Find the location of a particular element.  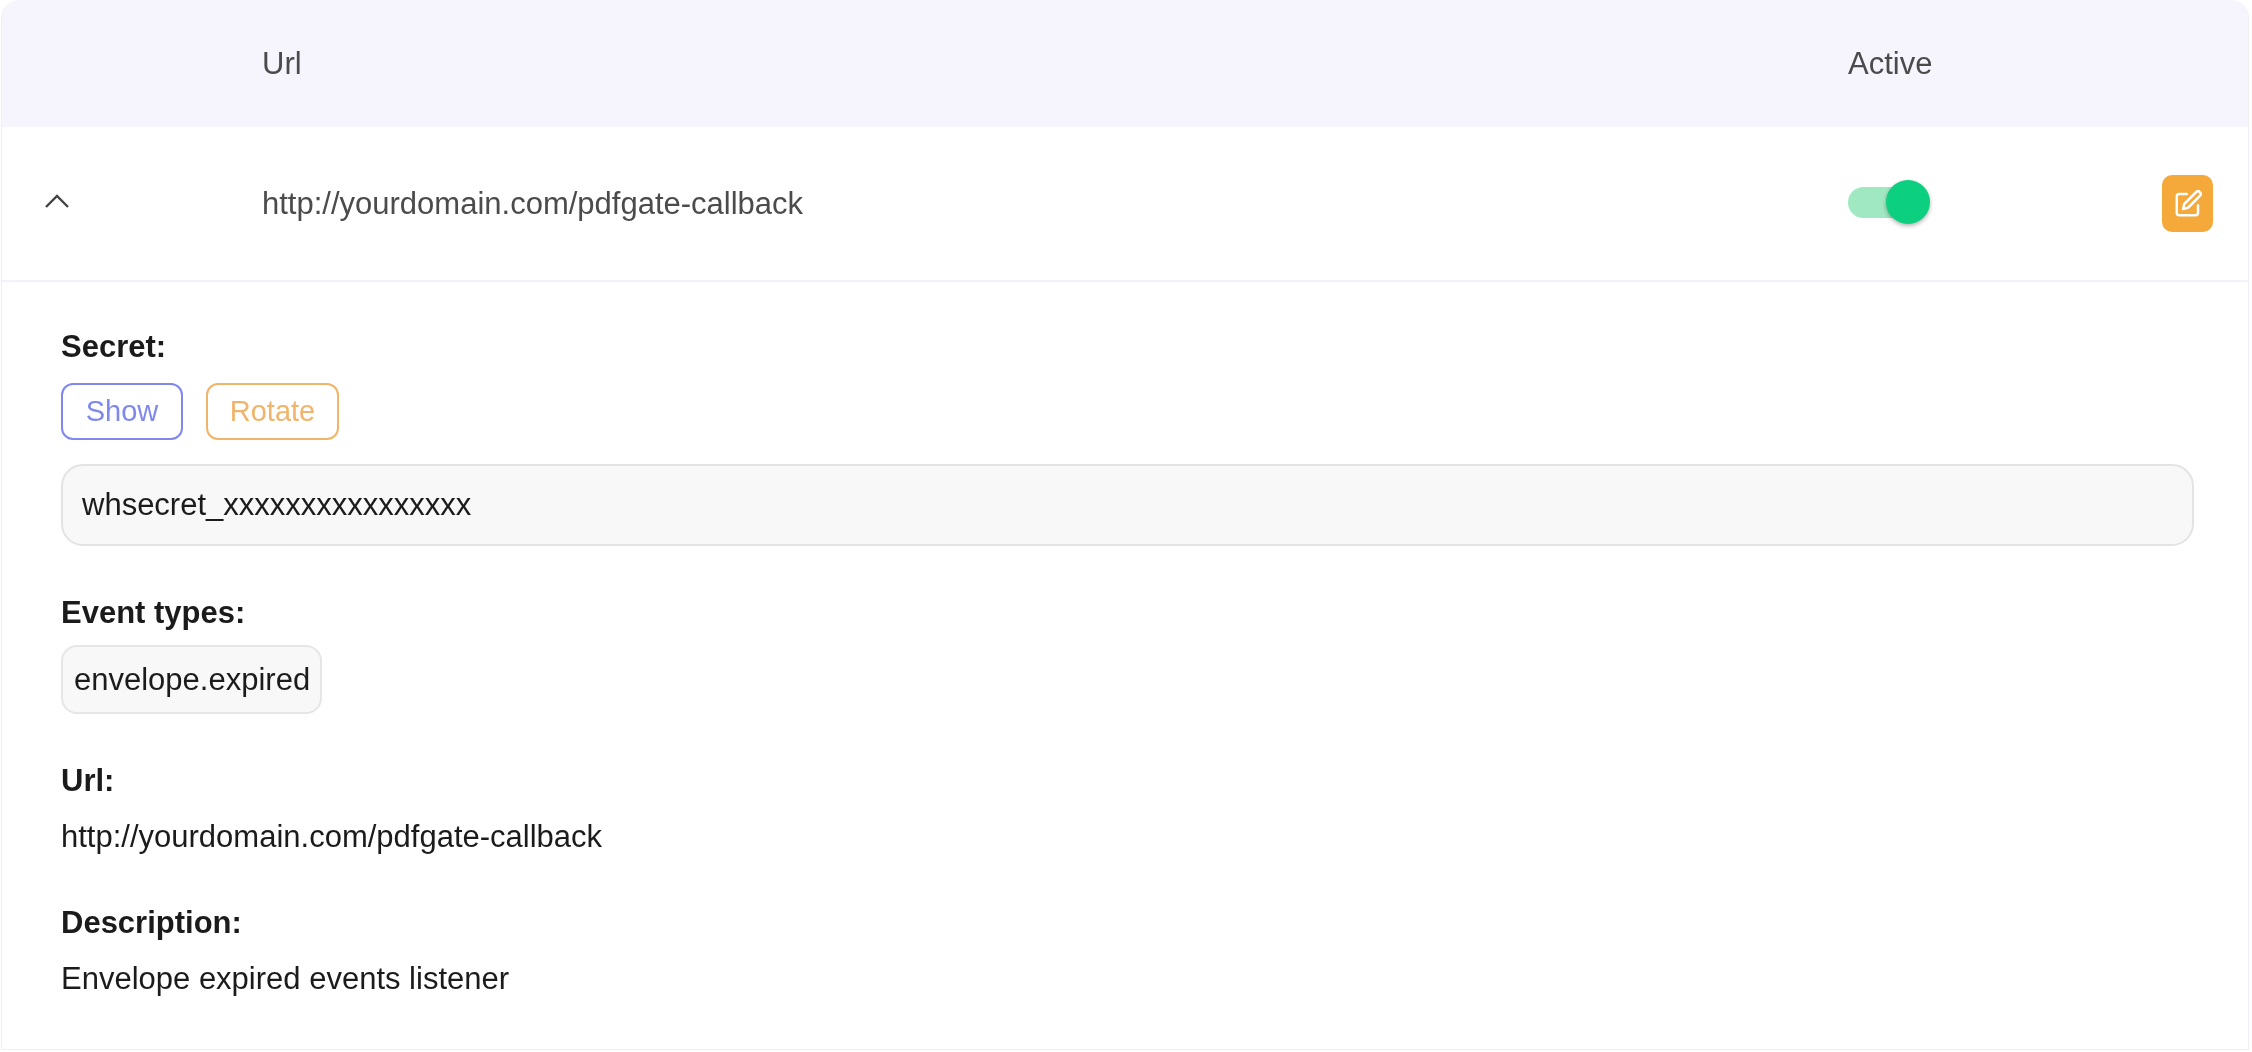

description-text: Envelope expired events listener is located at coordinates (286, 979).